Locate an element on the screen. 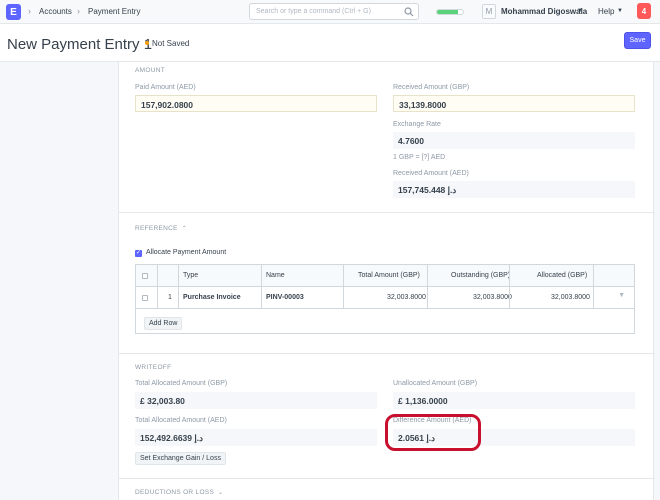  total-allocated-gbp-field: £ 32,003.80 is located at coordinates (256, 400).